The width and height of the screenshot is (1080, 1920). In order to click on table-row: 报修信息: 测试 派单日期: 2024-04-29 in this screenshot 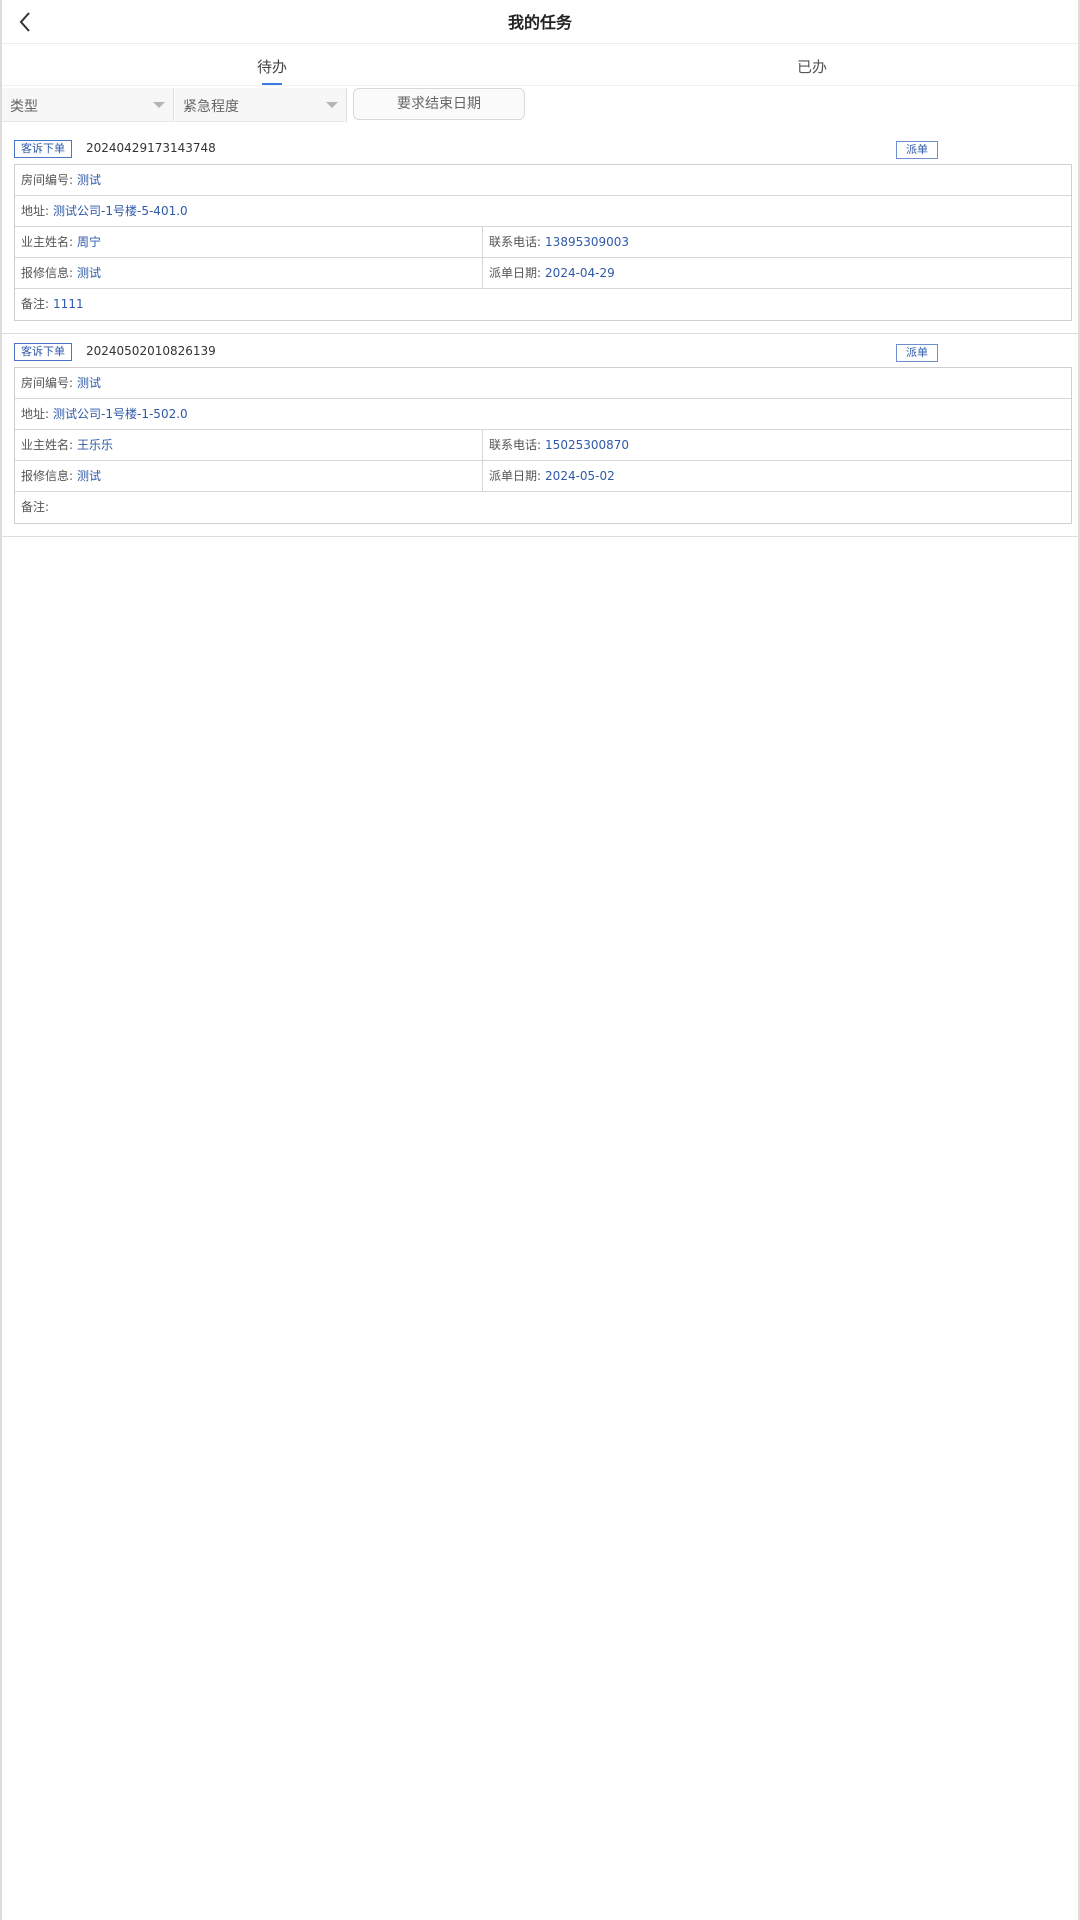, I will do `click(543, 273)`.